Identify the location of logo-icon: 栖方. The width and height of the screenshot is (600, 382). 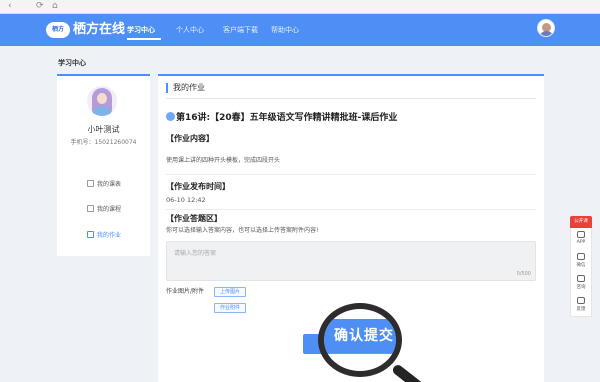
(58, 30).